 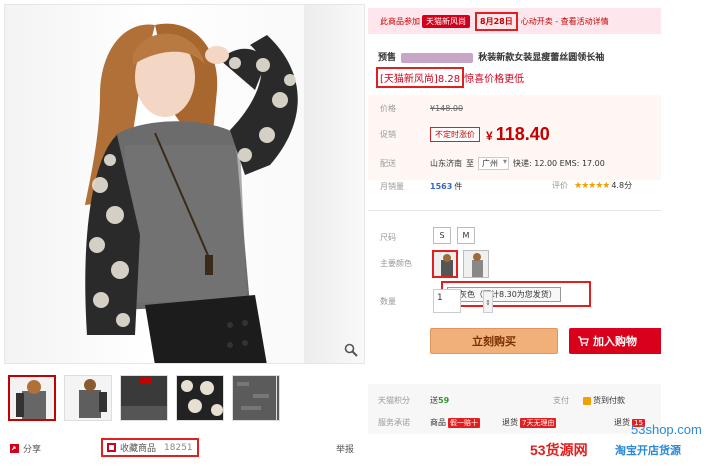 I want to click on ship-to-word: 至, so click(x=470, y=163).